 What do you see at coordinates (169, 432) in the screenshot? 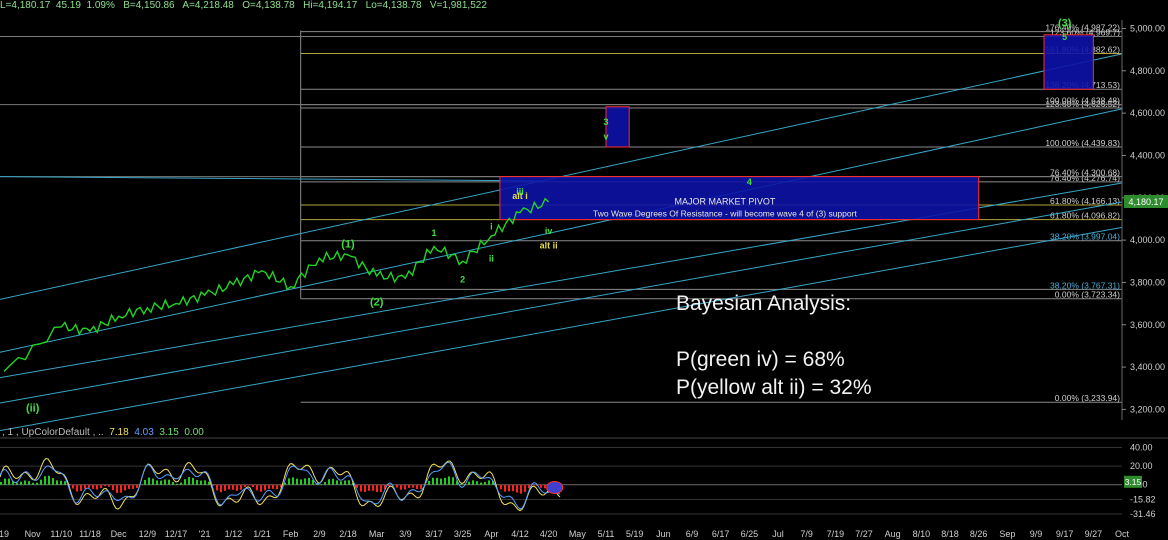
I see `indicator-value-3: 3.15` at bounding box center [169, 432].